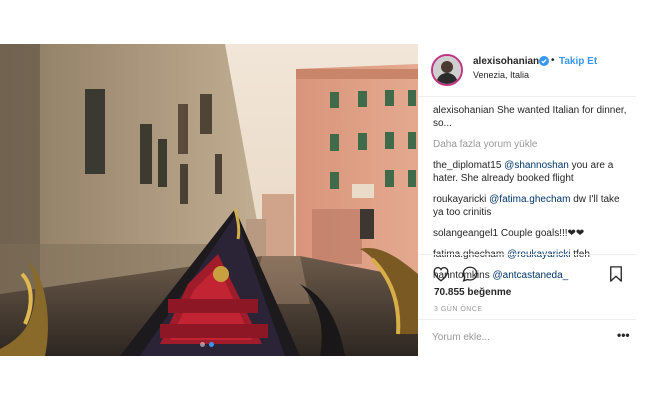  What do you see at coordinates (578, 61) in the screenshot?
I see `follow-button: Takip Et` at bounding box center [578, 61].